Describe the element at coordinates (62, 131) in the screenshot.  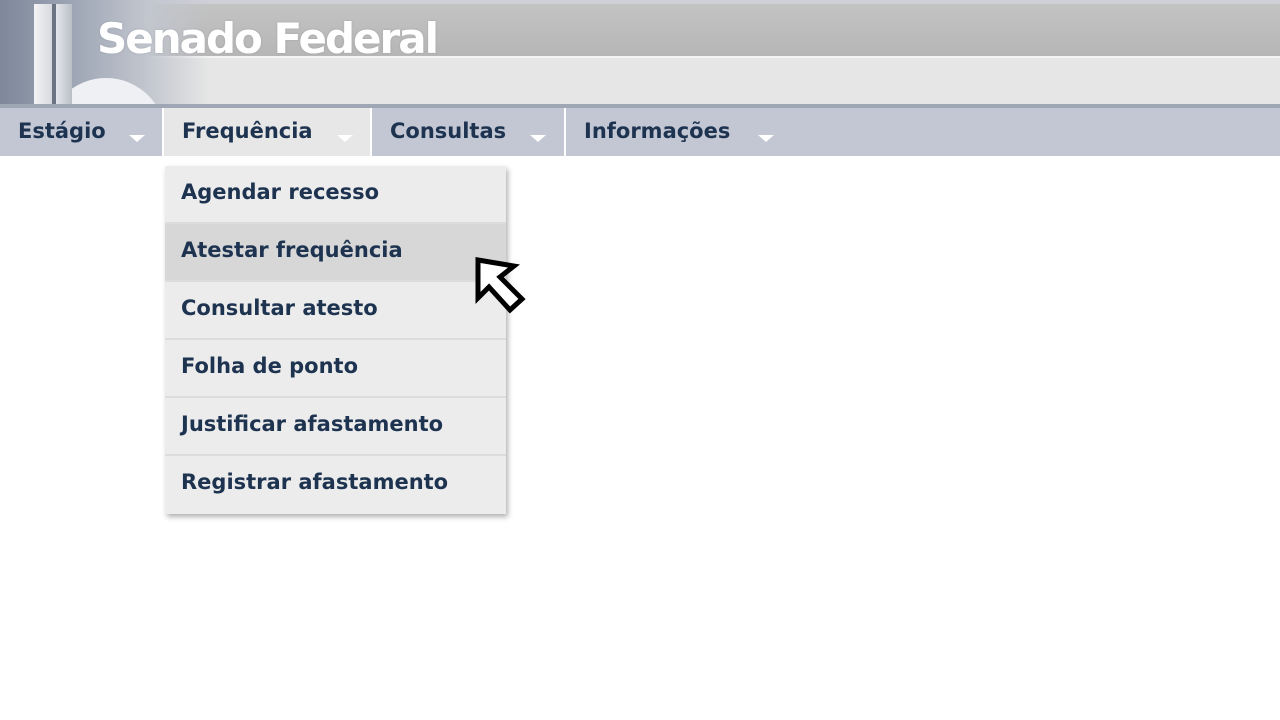
I see `nav-item-label: Estágio` at that location.